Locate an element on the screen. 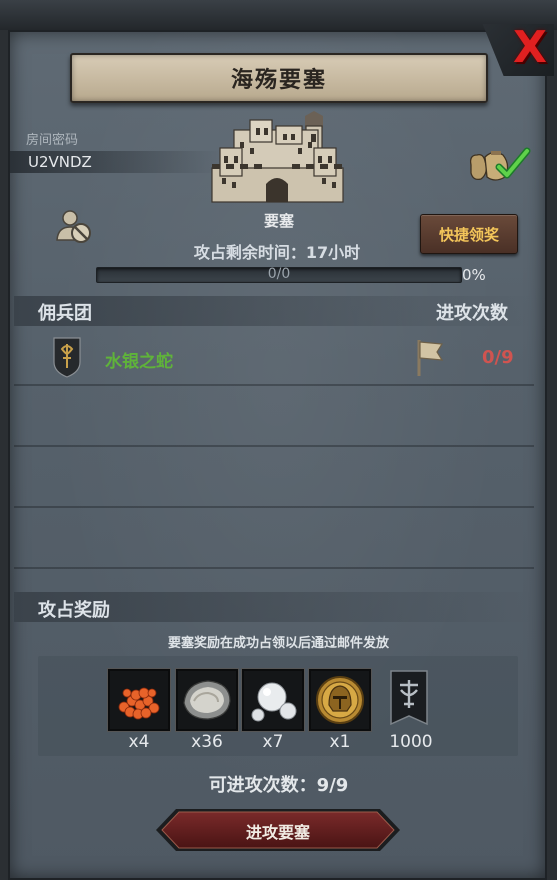 This screenshot has width=557, height=880. attack-flag-icon is located at coordinates (430, 358).